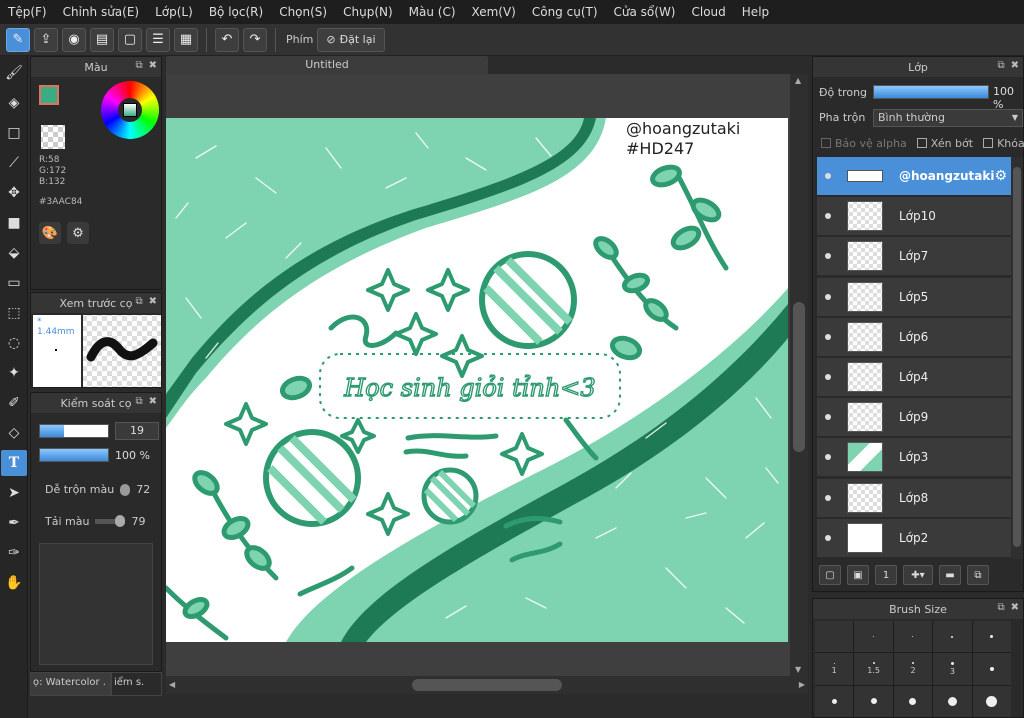 Image resolution: width=1024 pixels, height=718 pixels. Describe the element at coordinates (14, 433) in the screenshot. I see `select-eraser-tool-icon: ◇` at that location.